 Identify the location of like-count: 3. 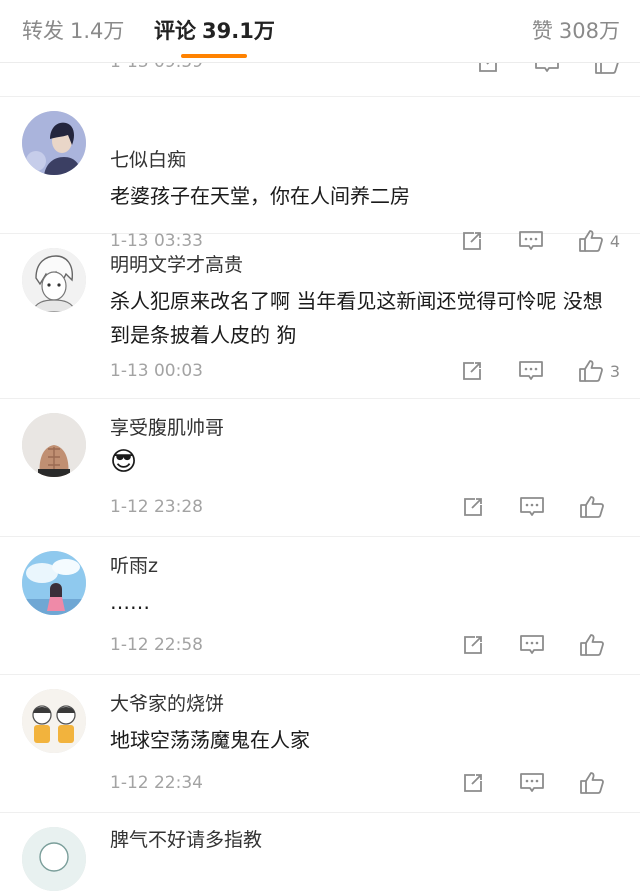
(614, 371).